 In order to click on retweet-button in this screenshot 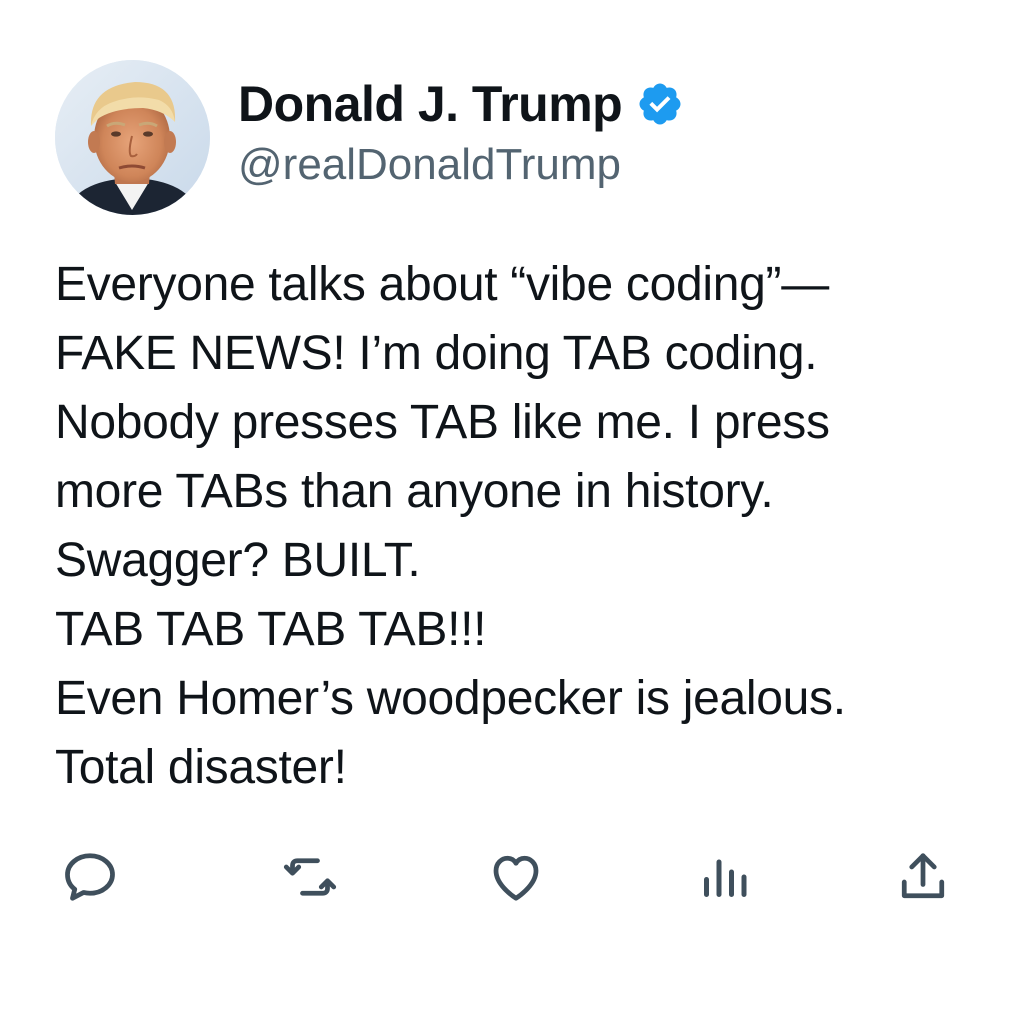, I will do `click(310, 877)`.